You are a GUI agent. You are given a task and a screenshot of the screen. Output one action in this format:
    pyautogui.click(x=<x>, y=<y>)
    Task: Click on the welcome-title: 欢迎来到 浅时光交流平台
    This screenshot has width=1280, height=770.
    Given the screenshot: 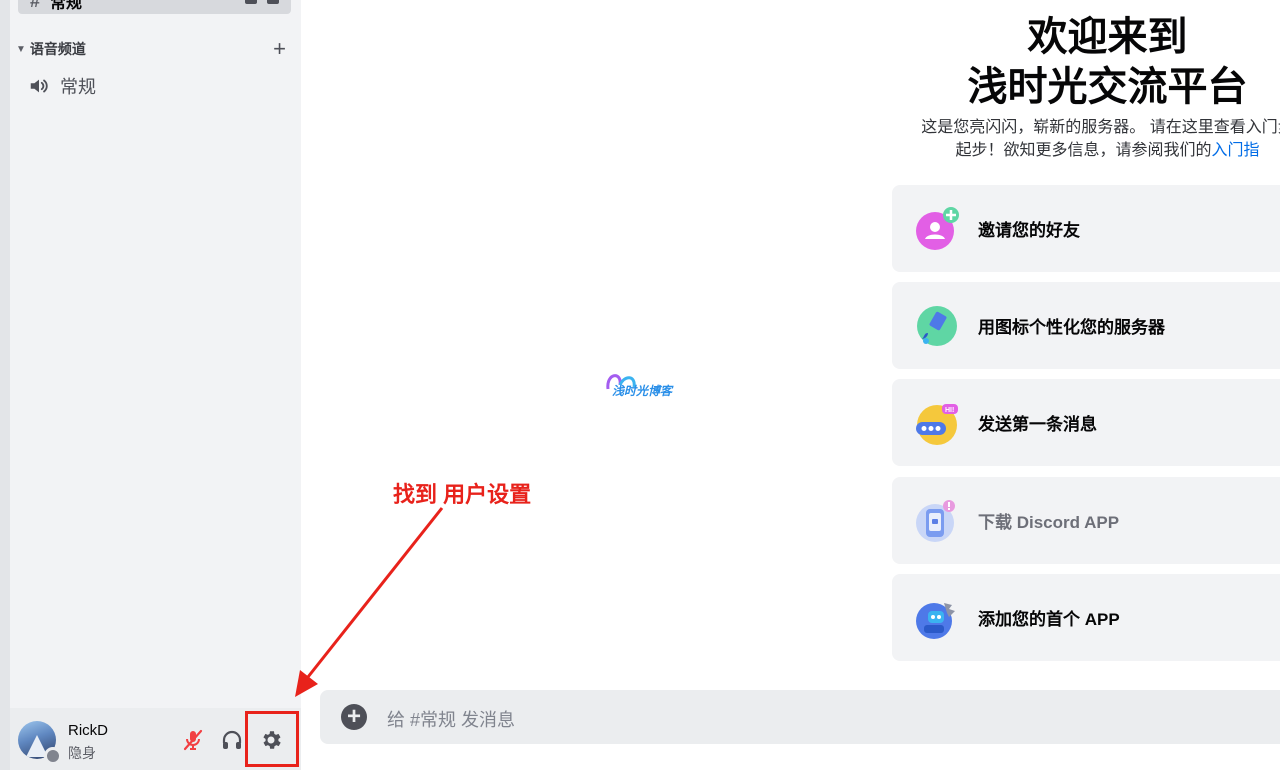 What is the action you would take?
    pyautogui.click(x=1080, y=62)
    